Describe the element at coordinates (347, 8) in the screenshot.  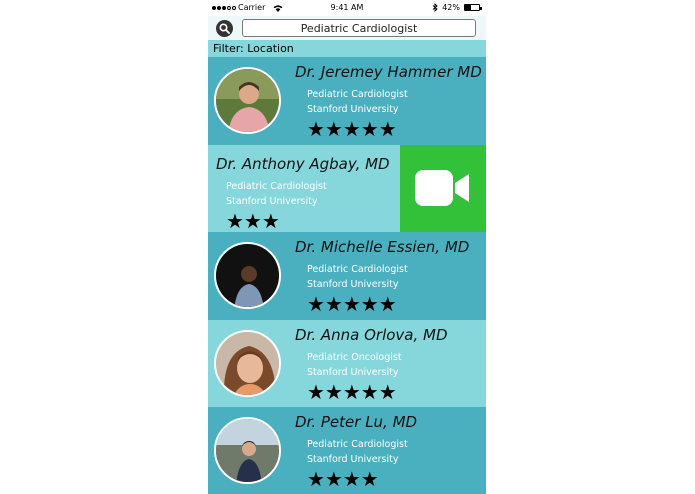
I see `status-bar: Carrier 9:41 AM 42%` at that location.